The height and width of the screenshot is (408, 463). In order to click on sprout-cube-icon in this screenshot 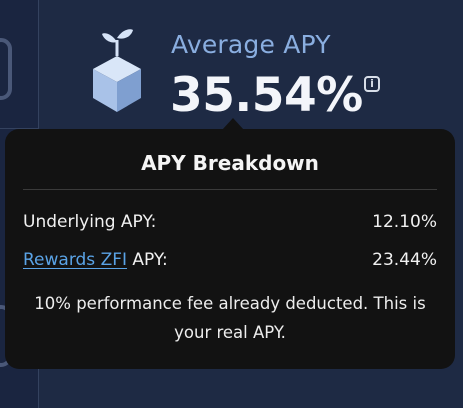, I will do `click(117, 70)`.